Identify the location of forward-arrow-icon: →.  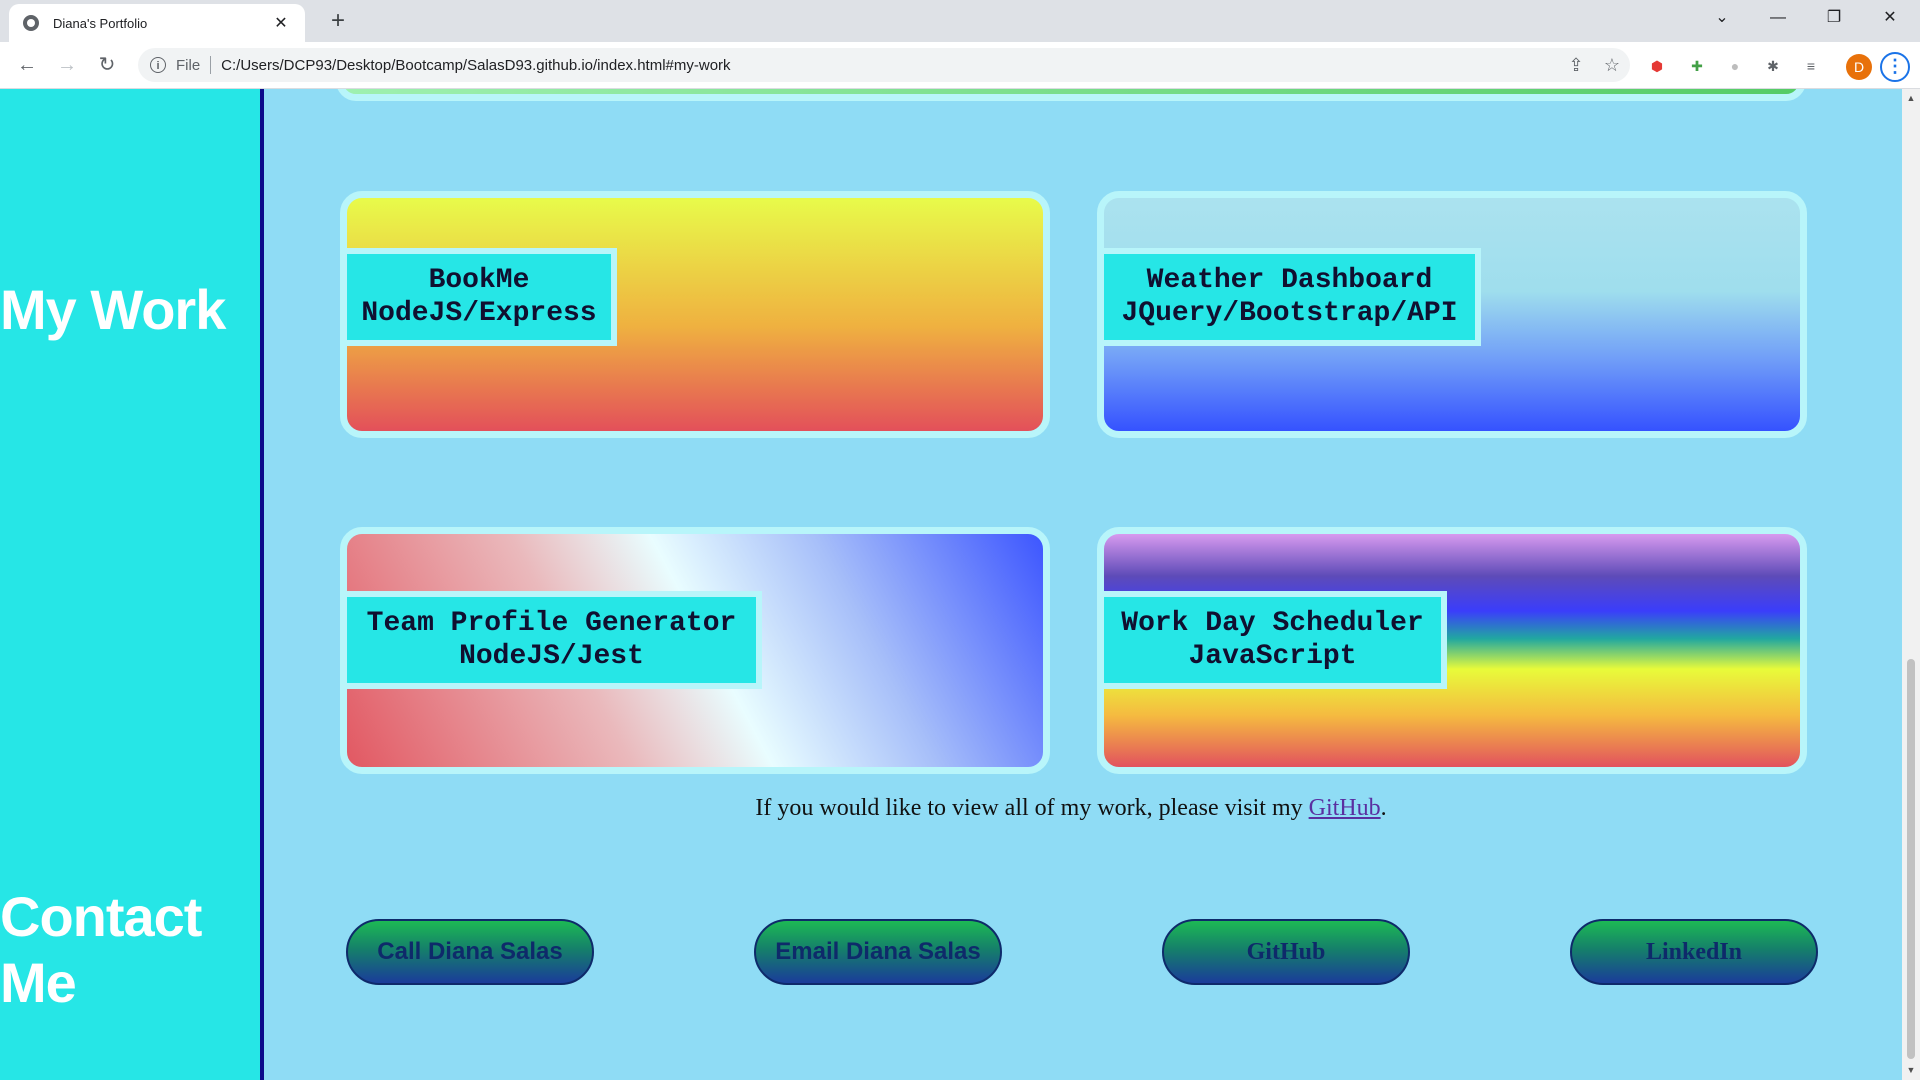
(67, 65).